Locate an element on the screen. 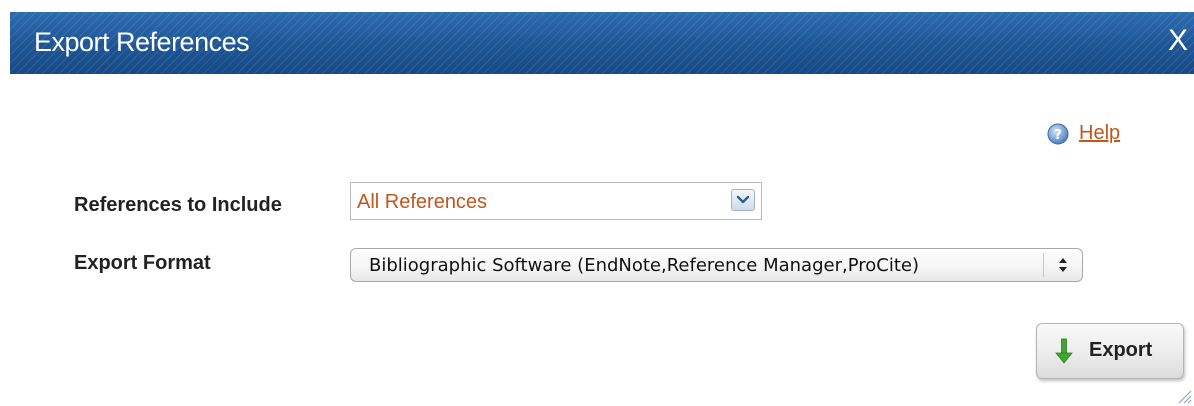  references-to-include-select: All References is located at coordinates (556, 201).